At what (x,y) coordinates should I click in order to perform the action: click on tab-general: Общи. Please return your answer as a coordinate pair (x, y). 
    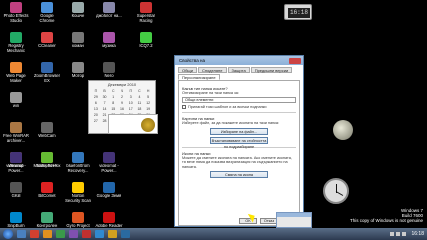
    Looking at the image, I should click on (187, 70).